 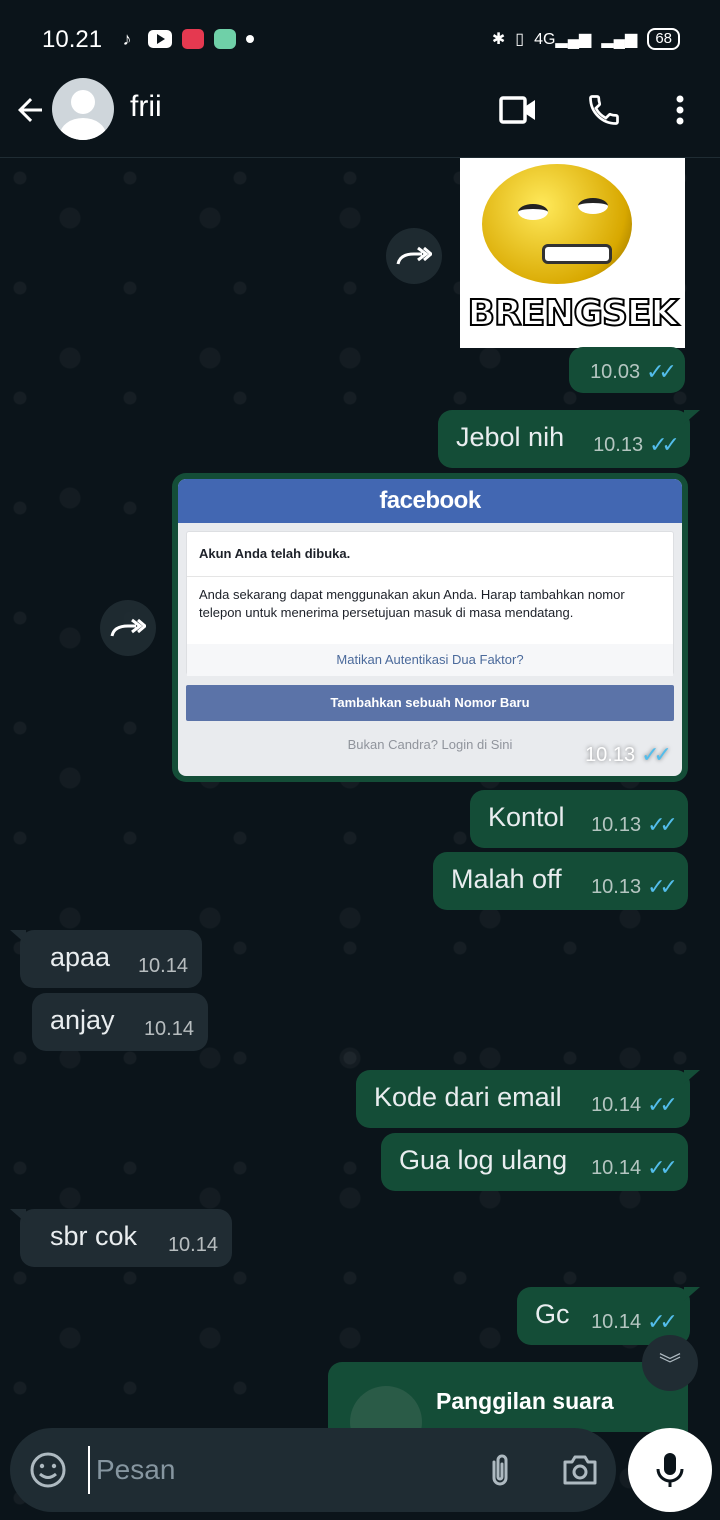 I want to click on message-time: 10.03, so click(x=615, y=371).